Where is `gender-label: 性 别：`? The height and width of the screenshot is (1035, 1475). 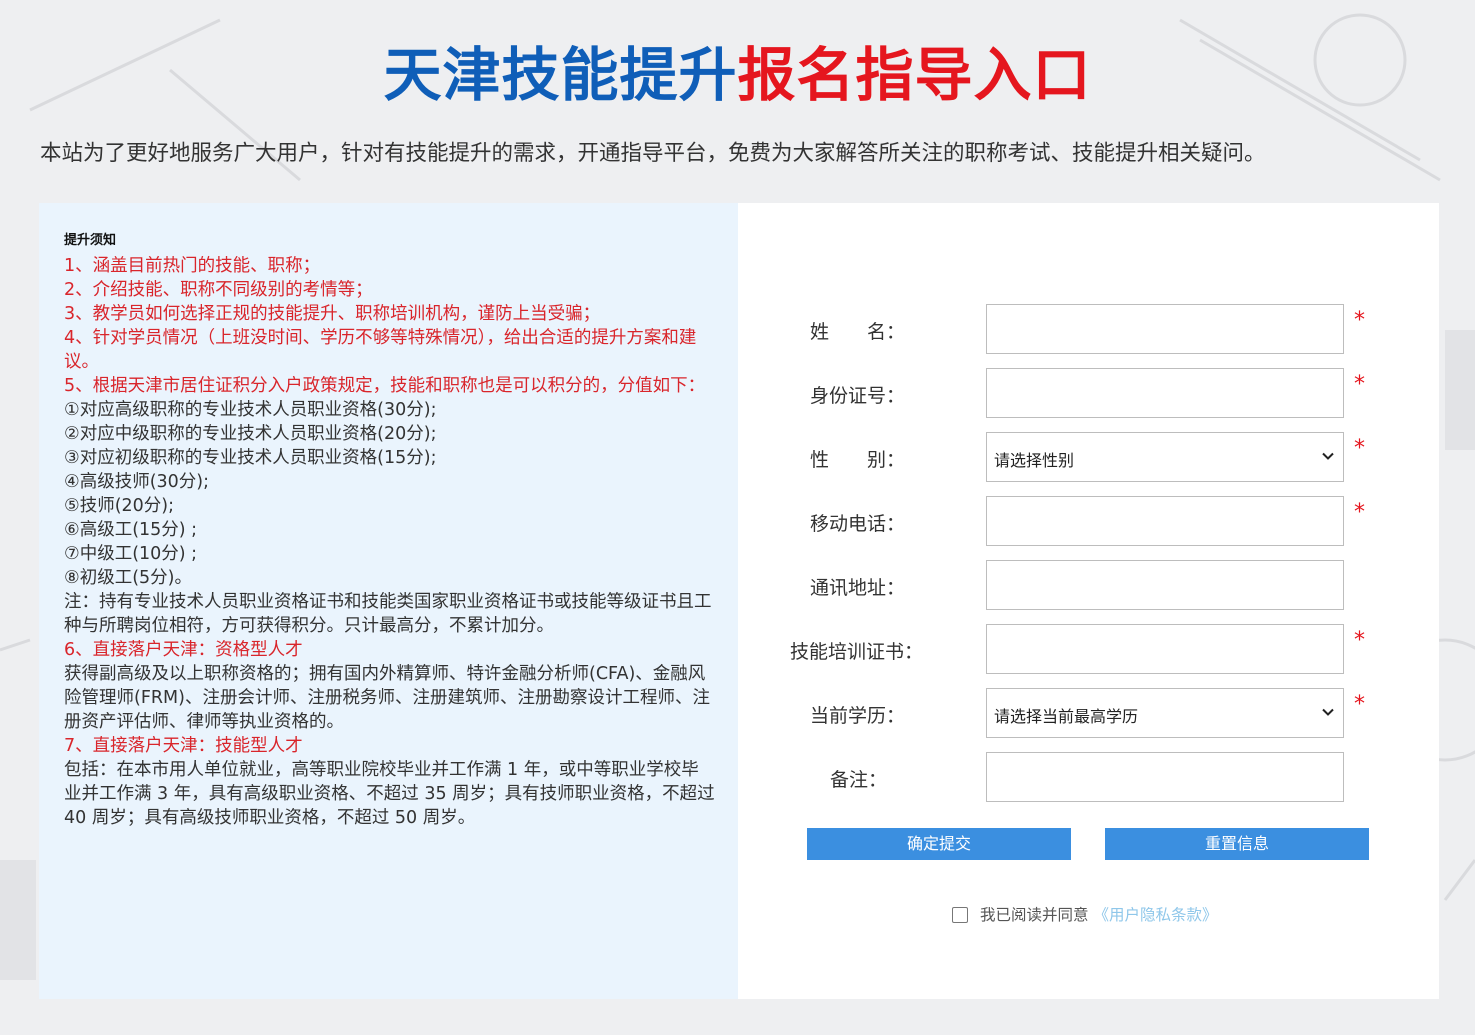
gender-label: 性 别： is located at coordinates (858, 460).